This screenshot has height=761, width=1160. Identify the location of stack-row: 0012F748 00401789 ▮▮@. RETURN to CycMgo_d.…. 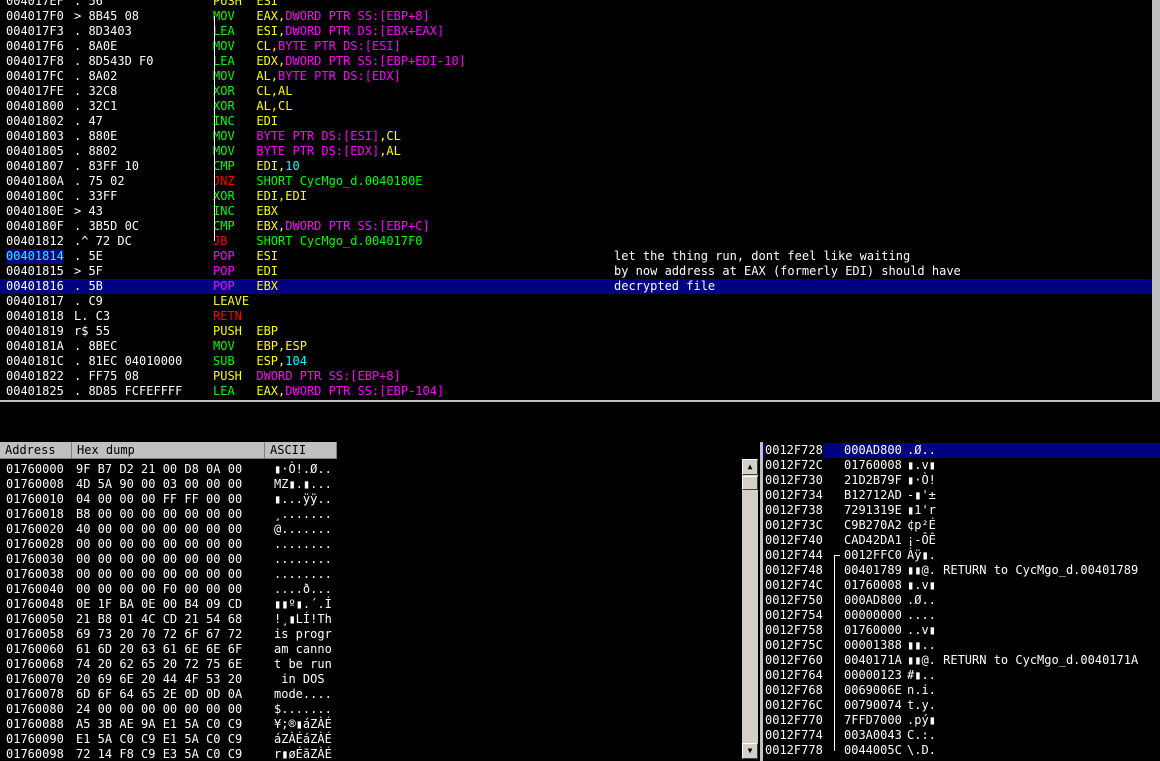
(961, 570).